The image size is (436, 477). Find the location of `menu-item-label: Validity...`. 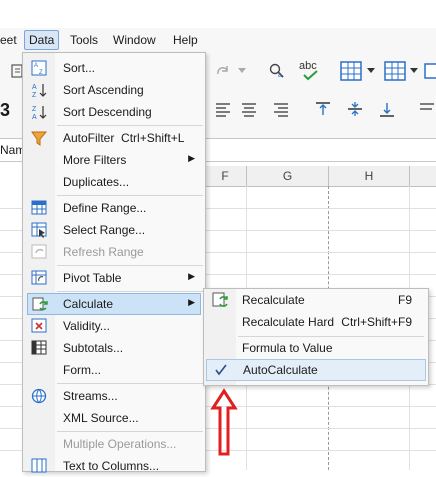

menu-item-label: Validity... is located at coordinates (86, 326).